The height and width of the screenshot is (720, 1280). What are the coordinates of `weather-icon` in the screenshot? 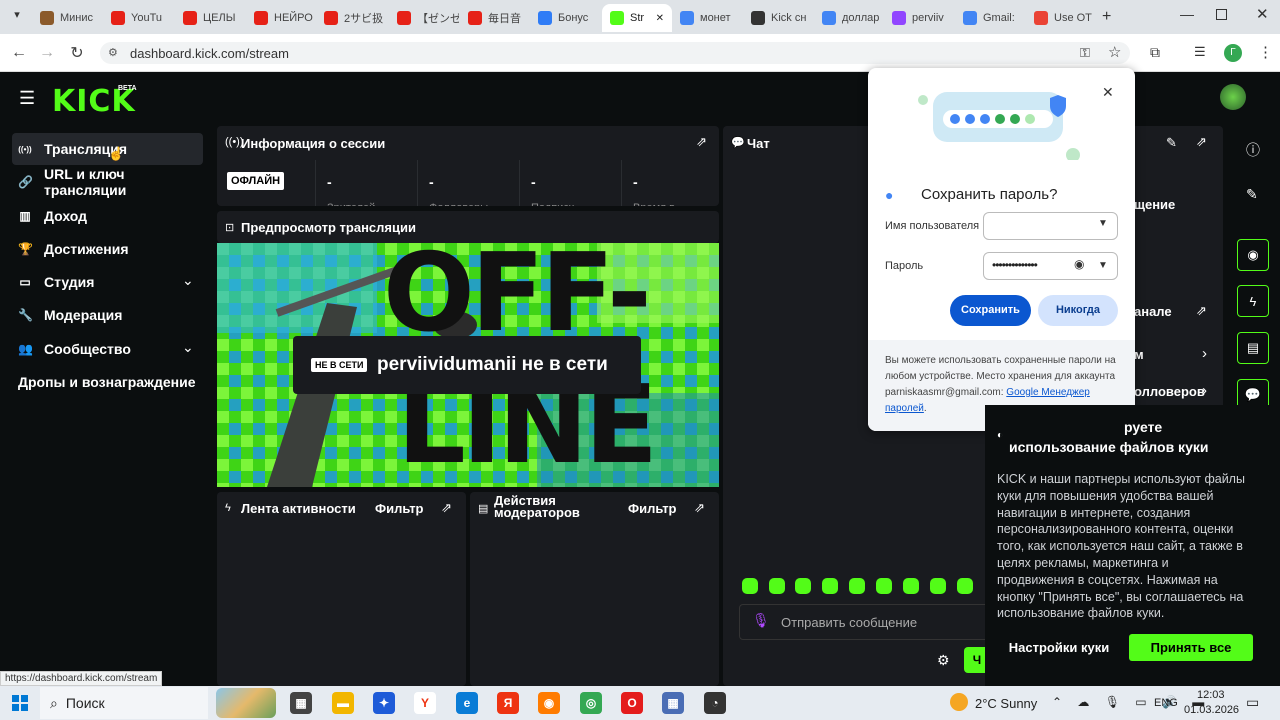 It's located at (959, 702).